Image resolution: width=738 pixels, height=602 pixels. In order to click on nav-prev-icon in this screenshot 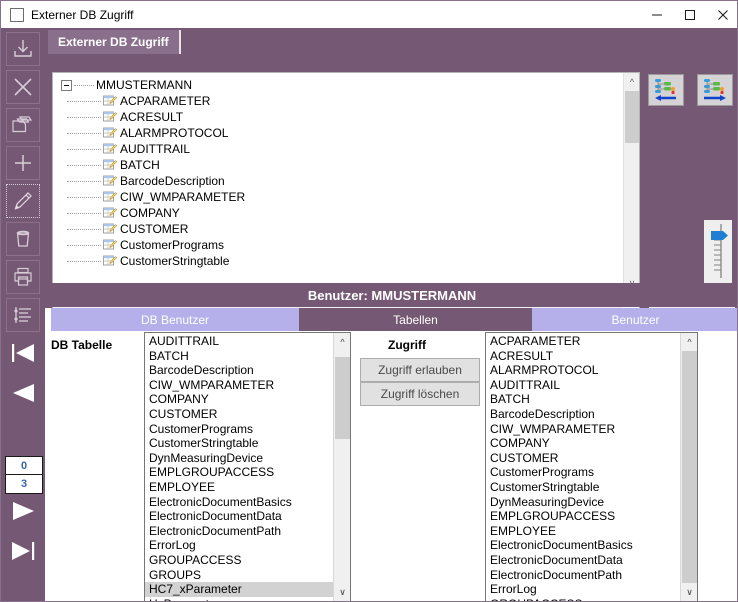, I will do `click(23, 393)`.